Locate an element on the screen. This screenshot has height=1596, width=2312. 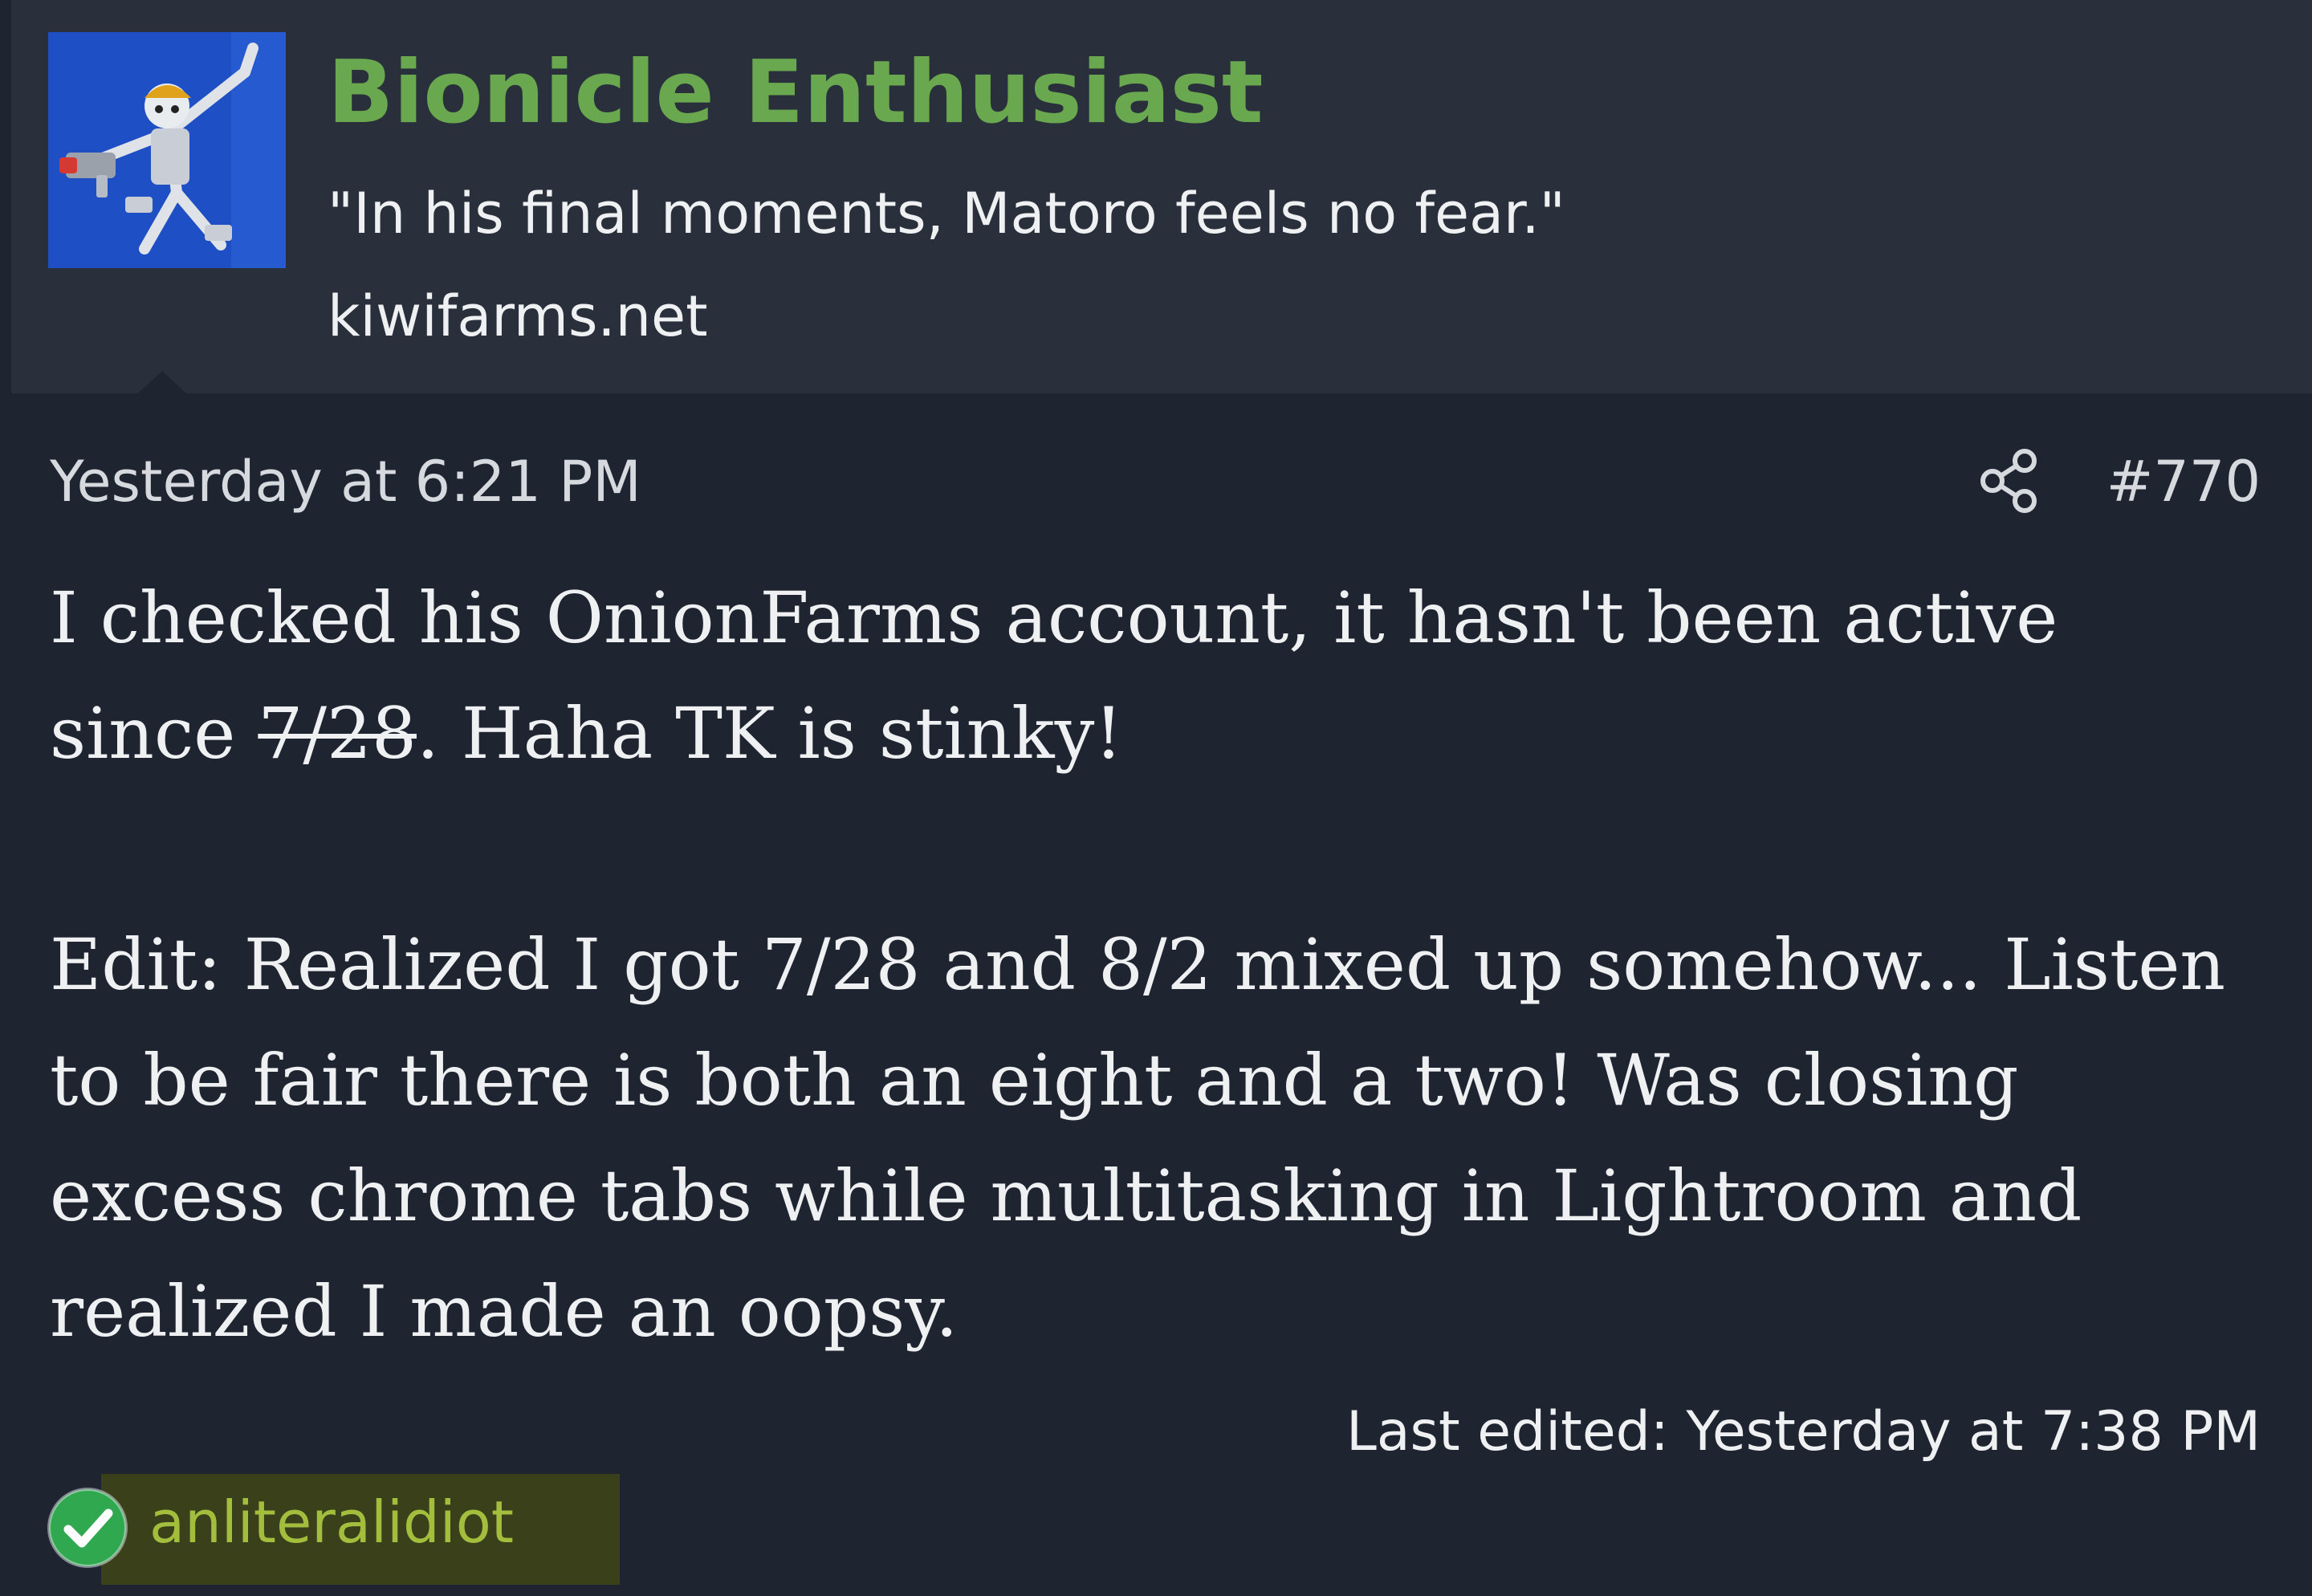
check-circle-glyph is located at coordinates (87, 1528).